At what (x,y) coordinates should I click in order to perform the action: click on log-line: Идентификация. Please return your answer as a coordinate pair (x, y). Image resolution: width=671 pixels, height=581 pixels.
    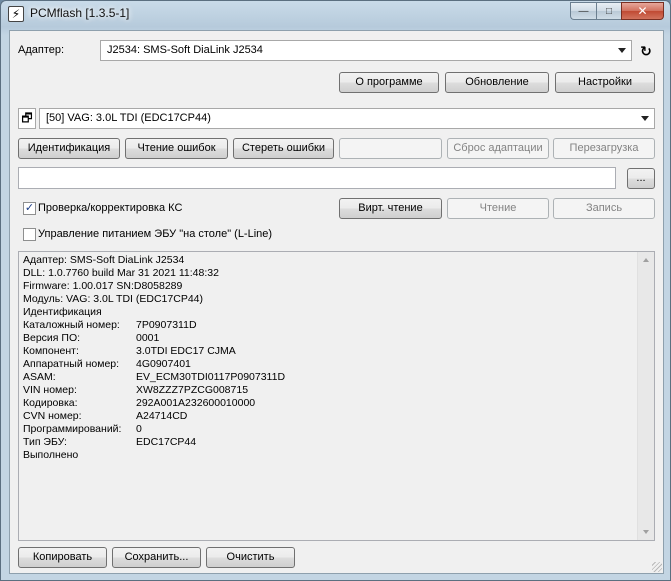
    Looking at the image, I should click on (62, 312).